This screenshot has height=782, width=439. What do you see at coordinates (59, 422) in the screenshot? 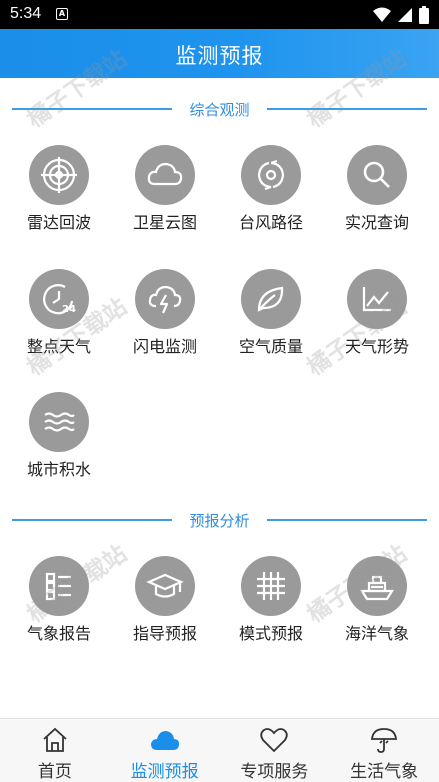
I see `water-waves-icon` at bounding box center [59, 422].